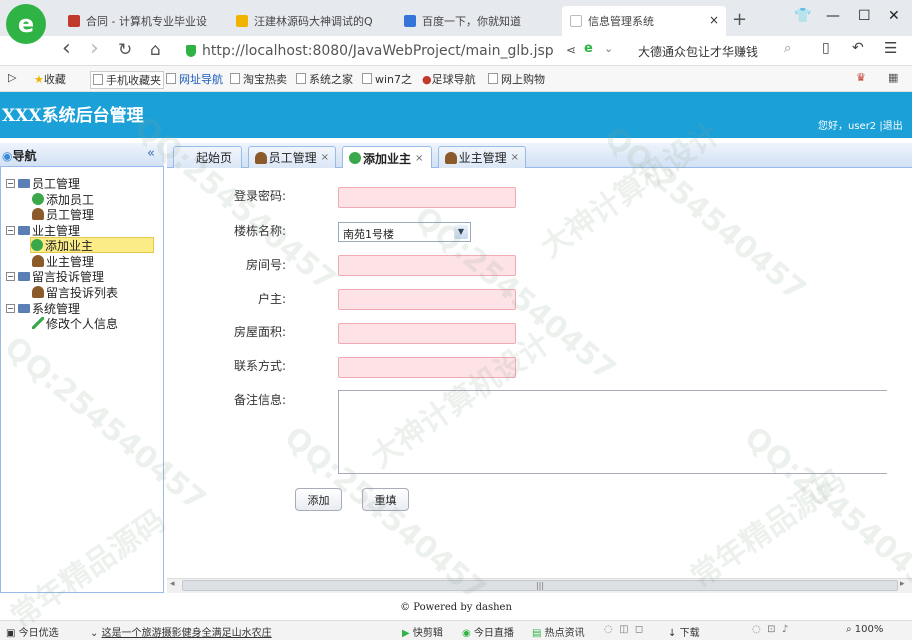  Describe the element at coordinates (387, 79) in the screenshot. I see `bookmark-item: win7之` at that location.